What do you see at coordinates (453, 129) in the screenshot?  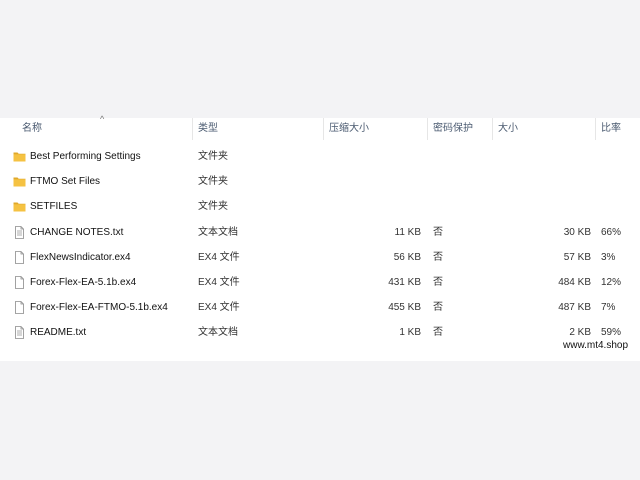 I see `column-header-encrypted: 密码保护` at bounding box center [453, 129].